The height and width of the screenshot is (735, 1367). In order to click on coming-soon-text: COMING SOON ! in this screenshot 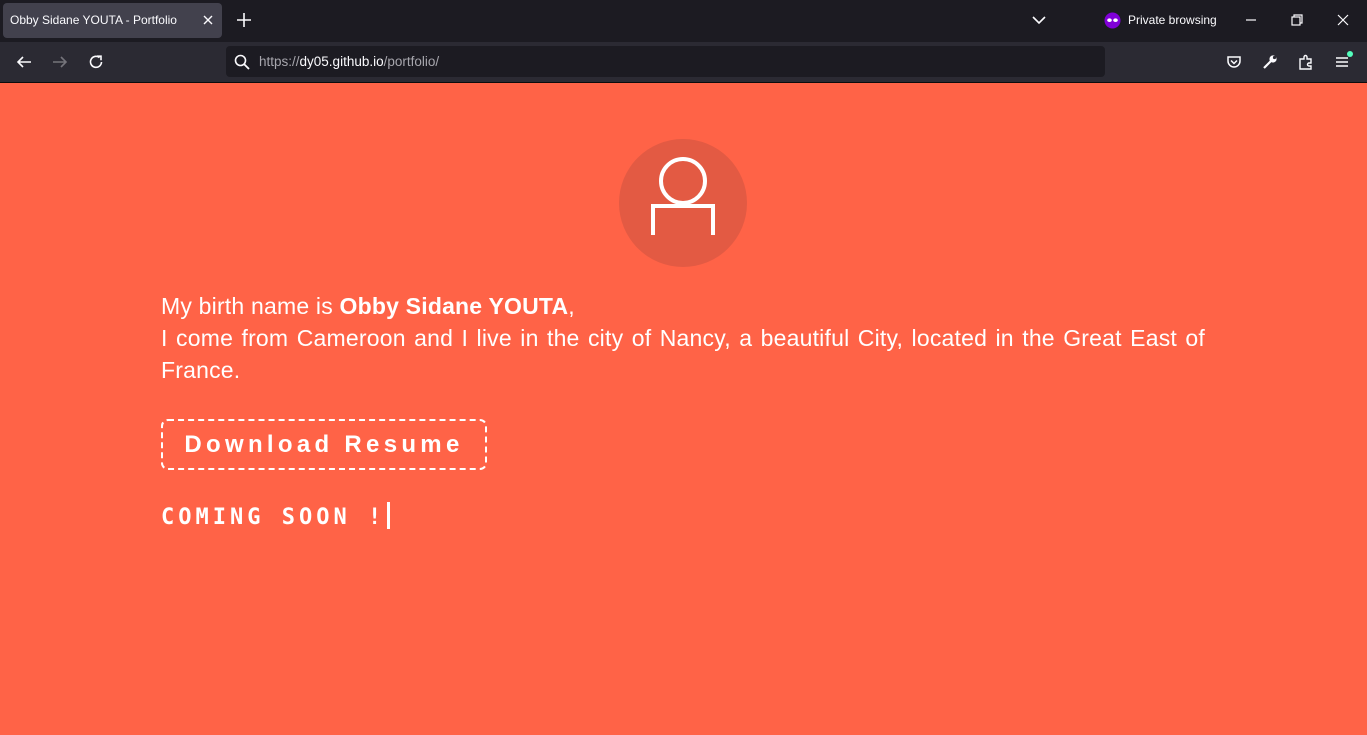, I will do `click(276, 518)`.